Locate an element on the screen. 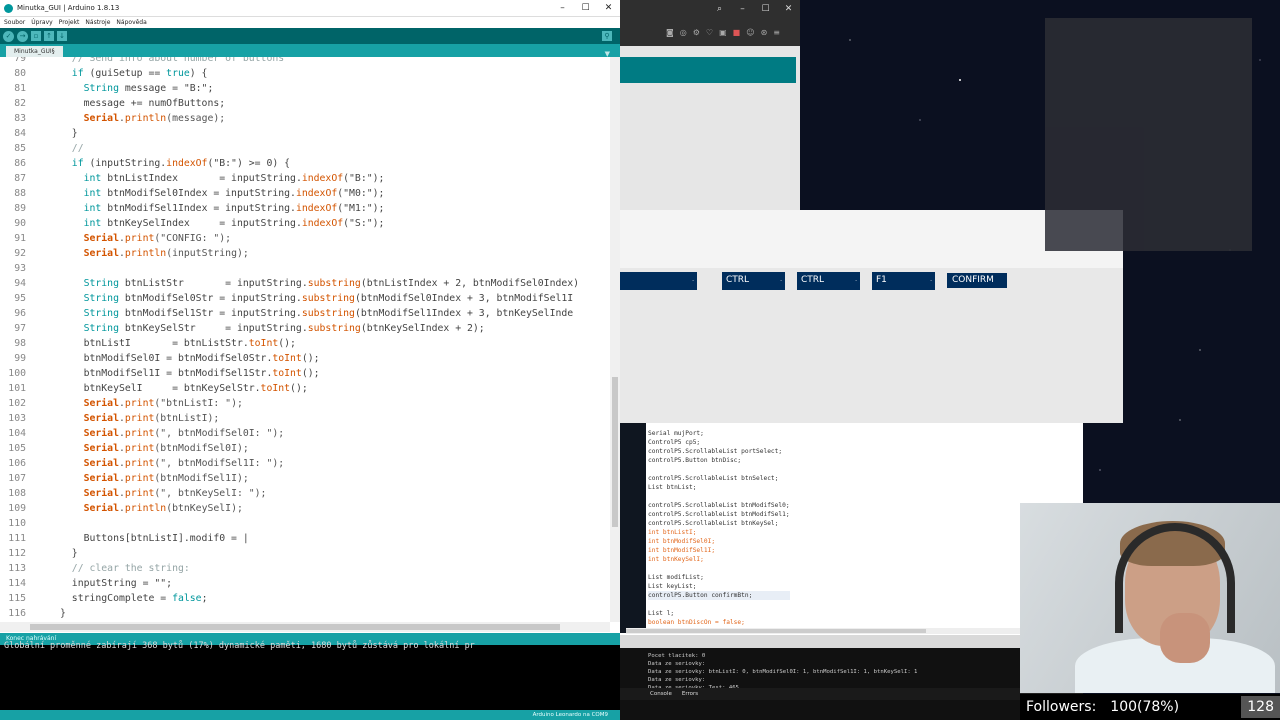  upload-icon: → is located at coordinates (22, 36).